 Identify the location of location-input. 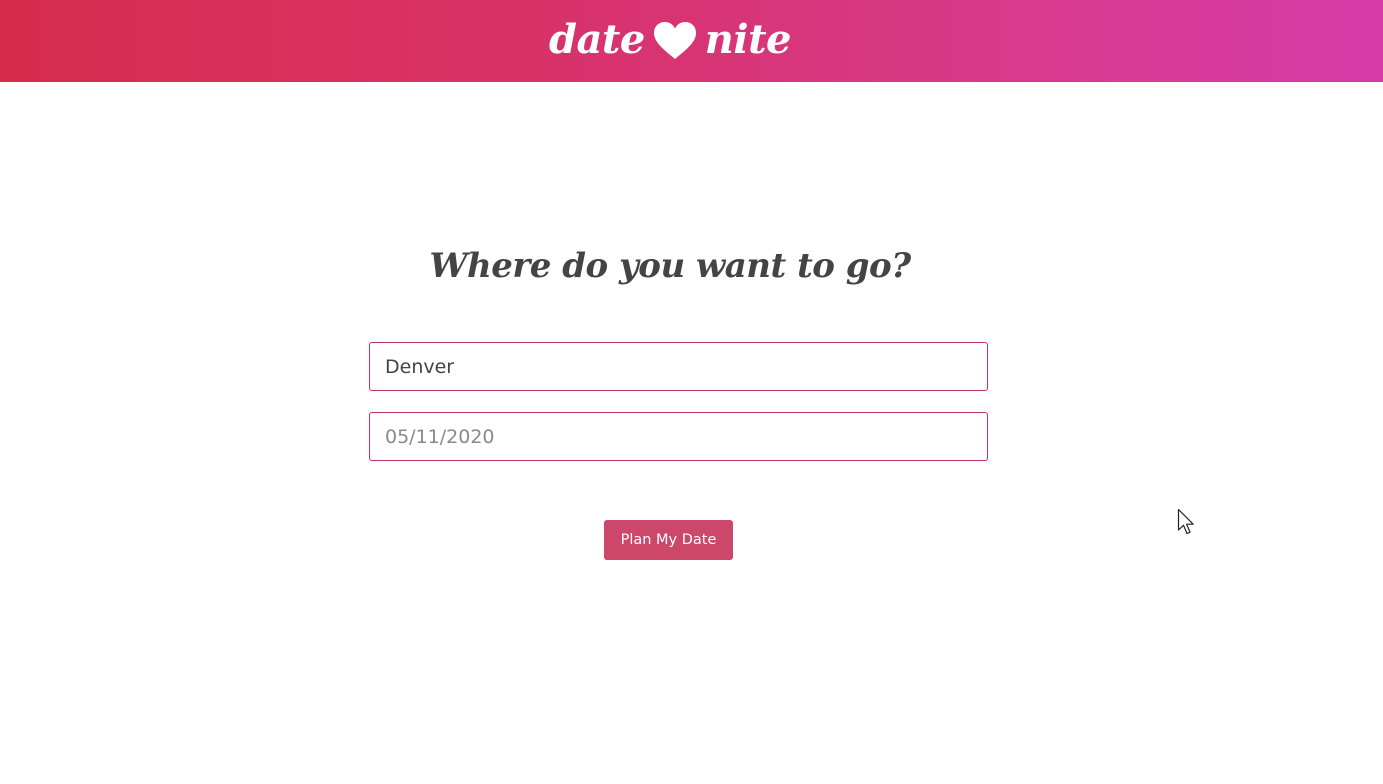
(678, 366).